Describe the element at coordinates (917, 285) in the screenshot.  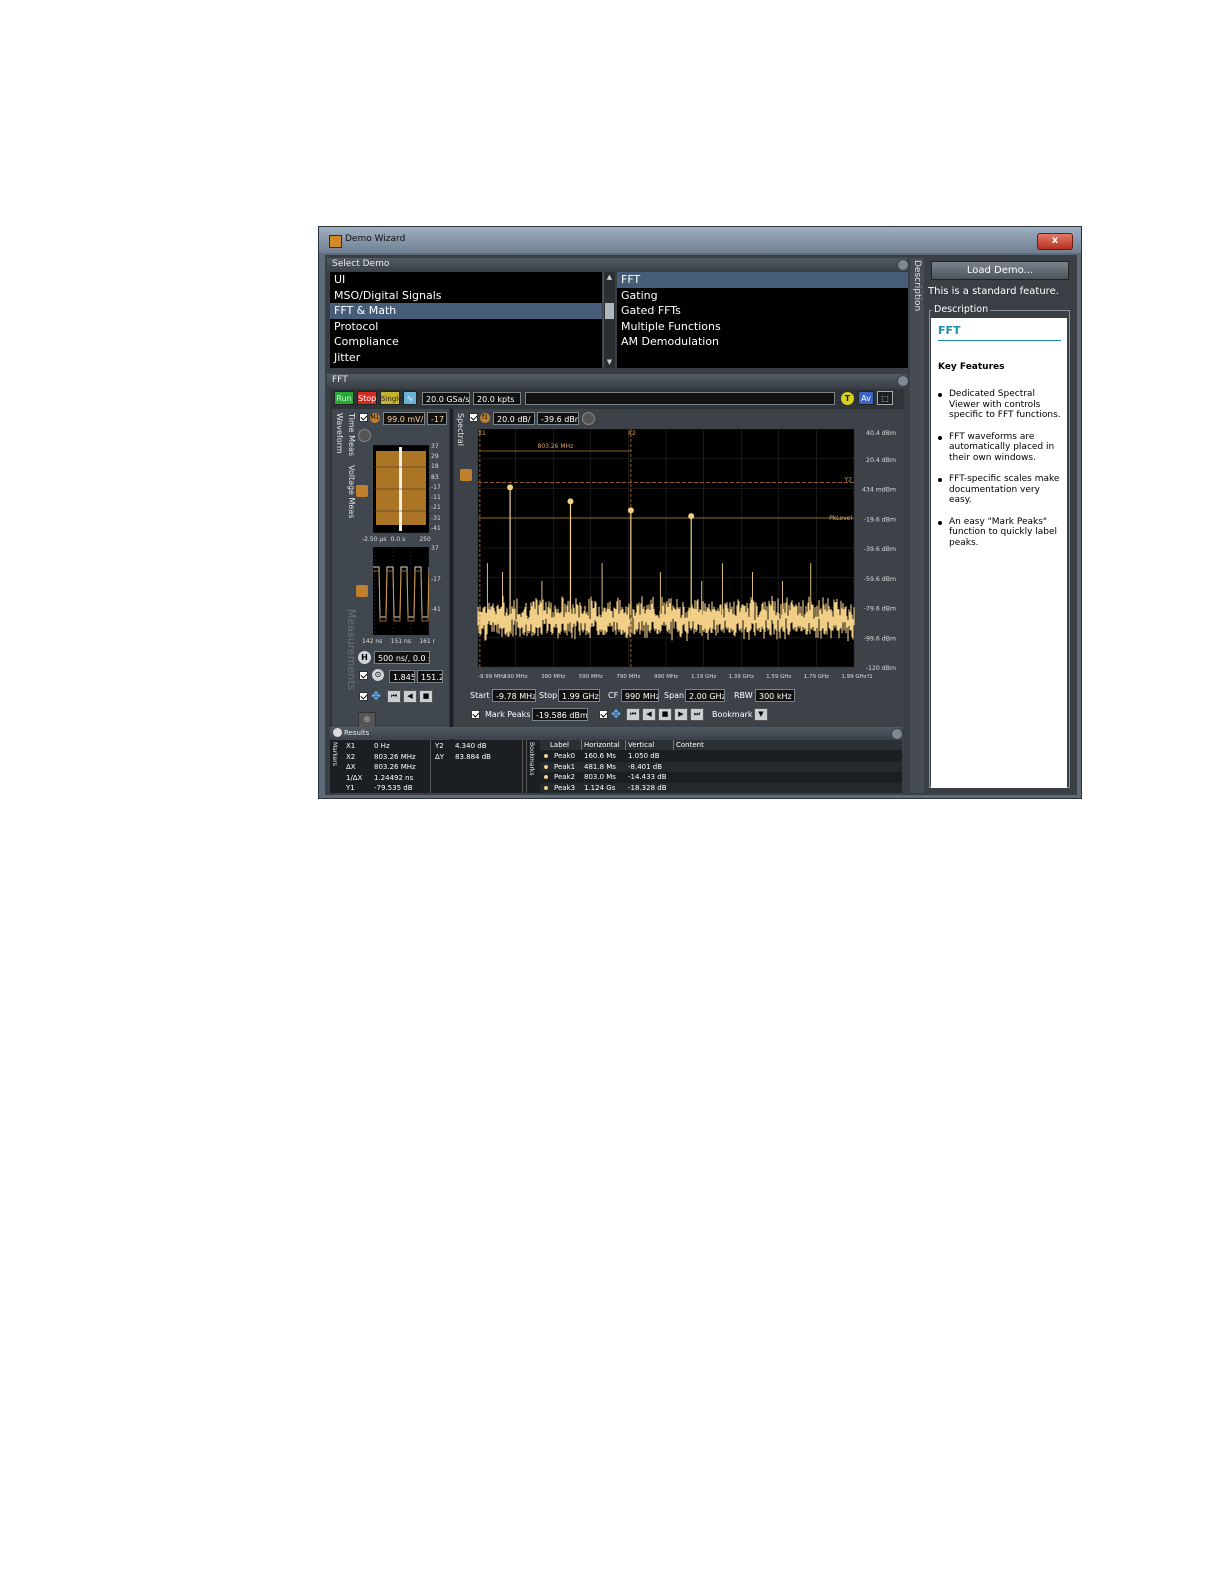
I see `tab-description: Description` at that location.